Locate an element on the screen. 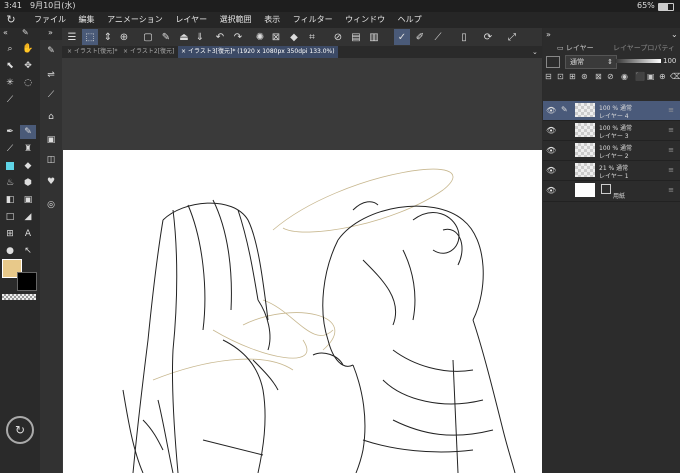  sub-tool-settings-icon: ⇌ is located at coordinates (51, 75).